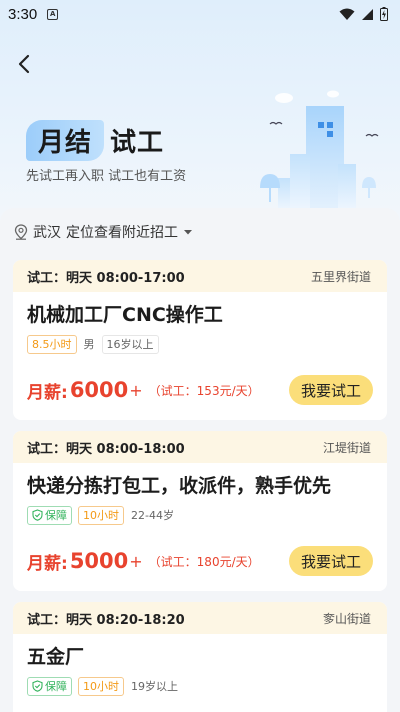 The height and width of the screenshot is (712, 400). I want to click on job-street: 江堤街道, so click(346, 447).